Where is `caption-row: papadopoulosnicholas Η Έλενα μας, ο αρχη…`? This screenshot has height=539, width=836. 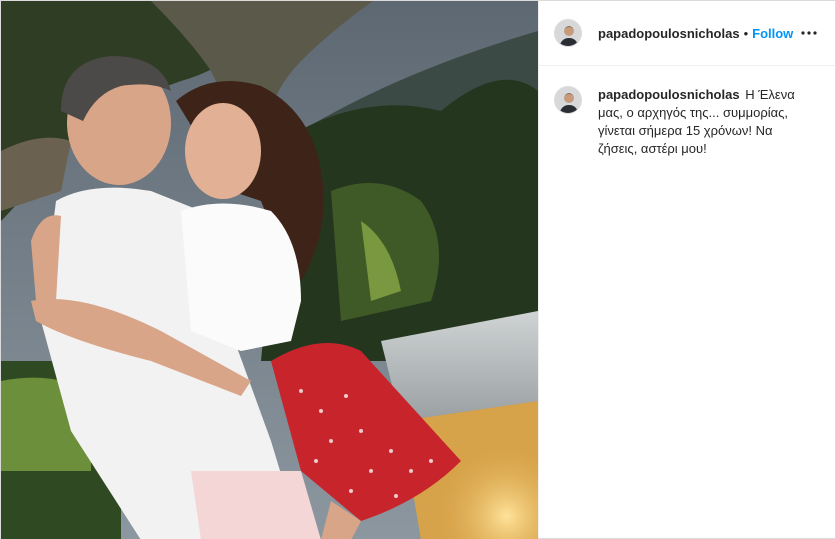 caption-row: papadopoulosnicholas Η Έλενα μας, ο αρχη… is located at coordinates (687, 112).